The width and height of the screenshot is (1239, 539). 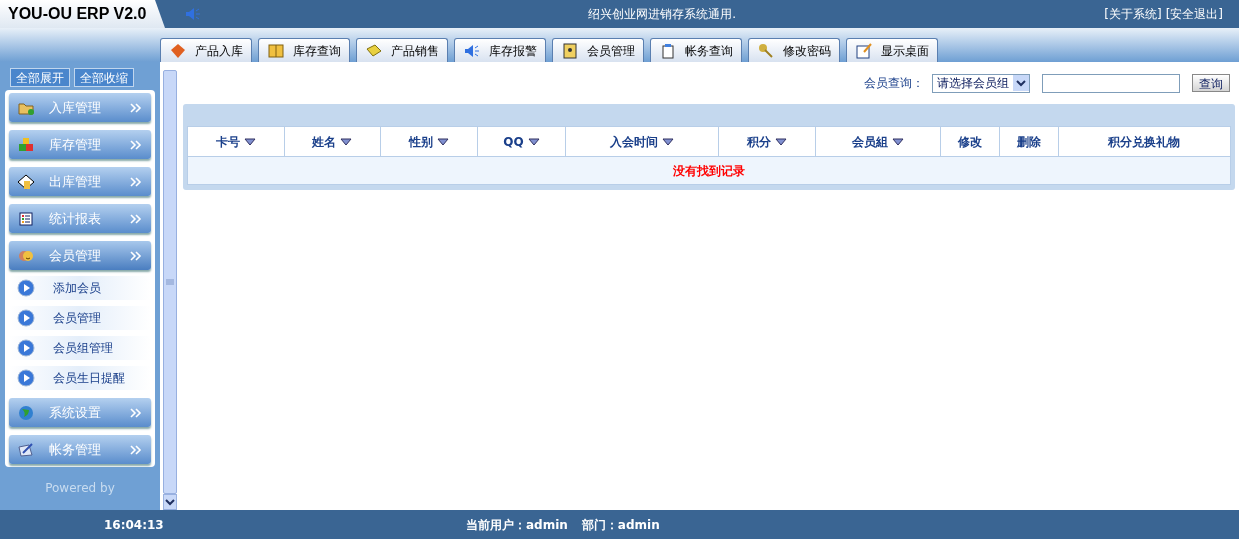 I want to click on scroll-down-icon, so click(x=170, y=502).